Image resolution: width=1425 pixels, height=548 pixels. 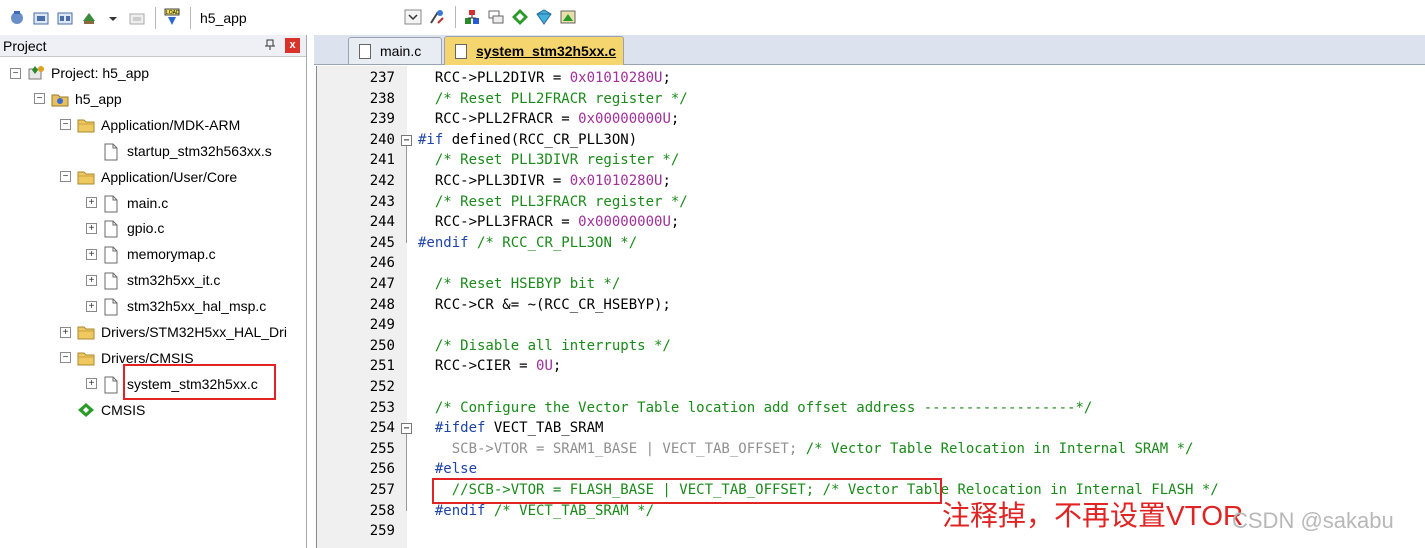 I want to click on code-line: 238 /* Reset PLL2FRACR register */, so click(x=871, y=99).